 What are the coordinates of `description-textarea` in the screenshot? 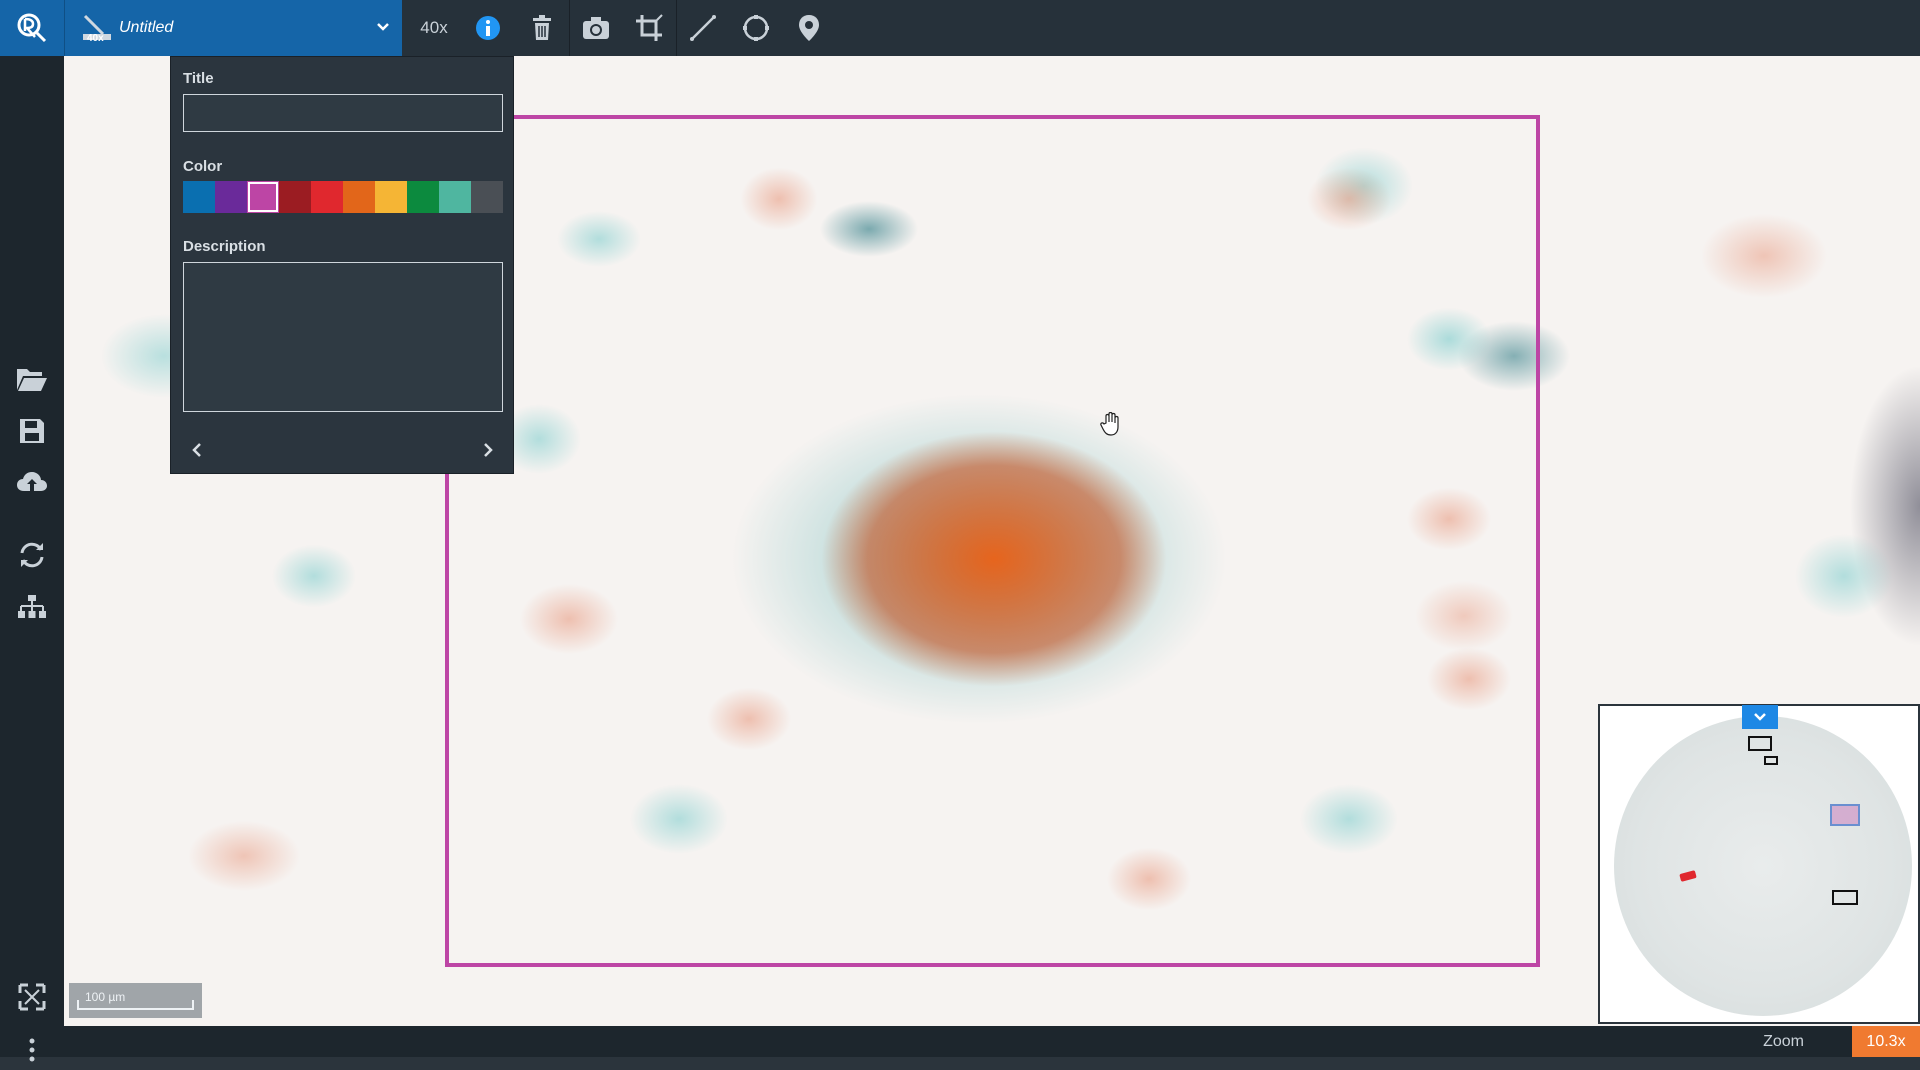 It's located at (343, 337).